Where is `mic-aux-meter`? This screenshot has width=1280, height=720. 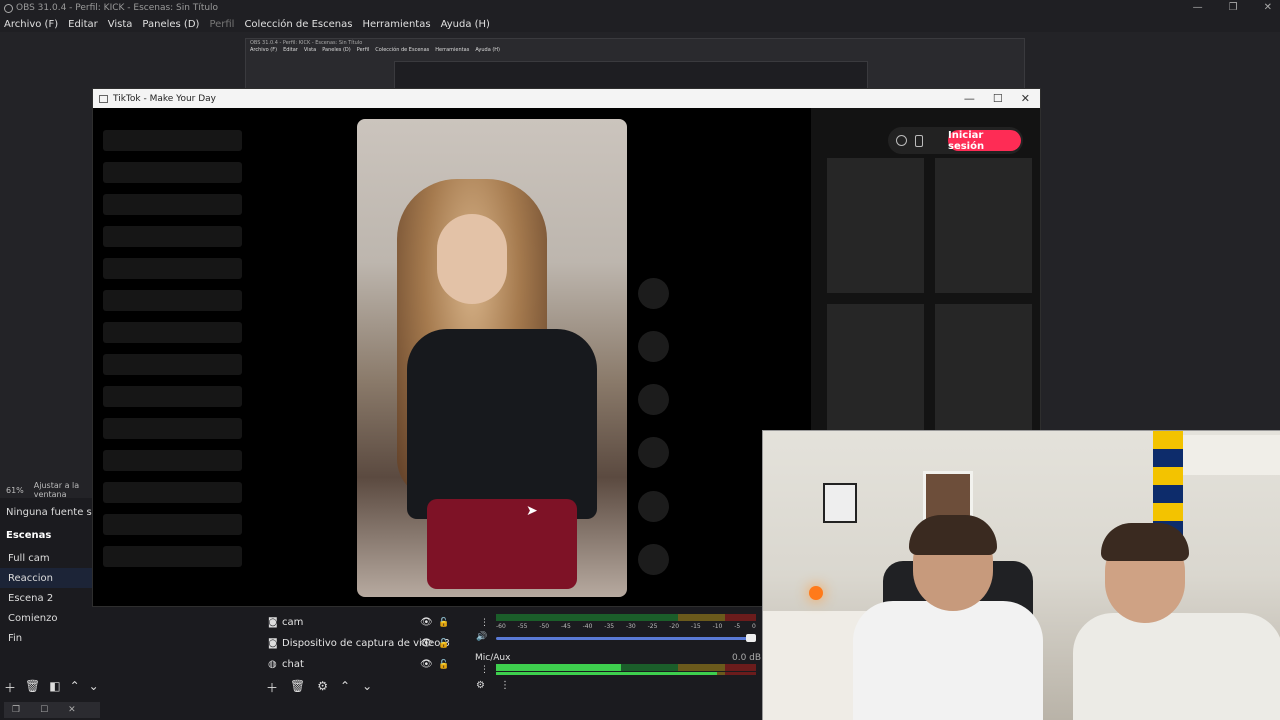 mic-aux-meter is located at coordinates (626, 667).